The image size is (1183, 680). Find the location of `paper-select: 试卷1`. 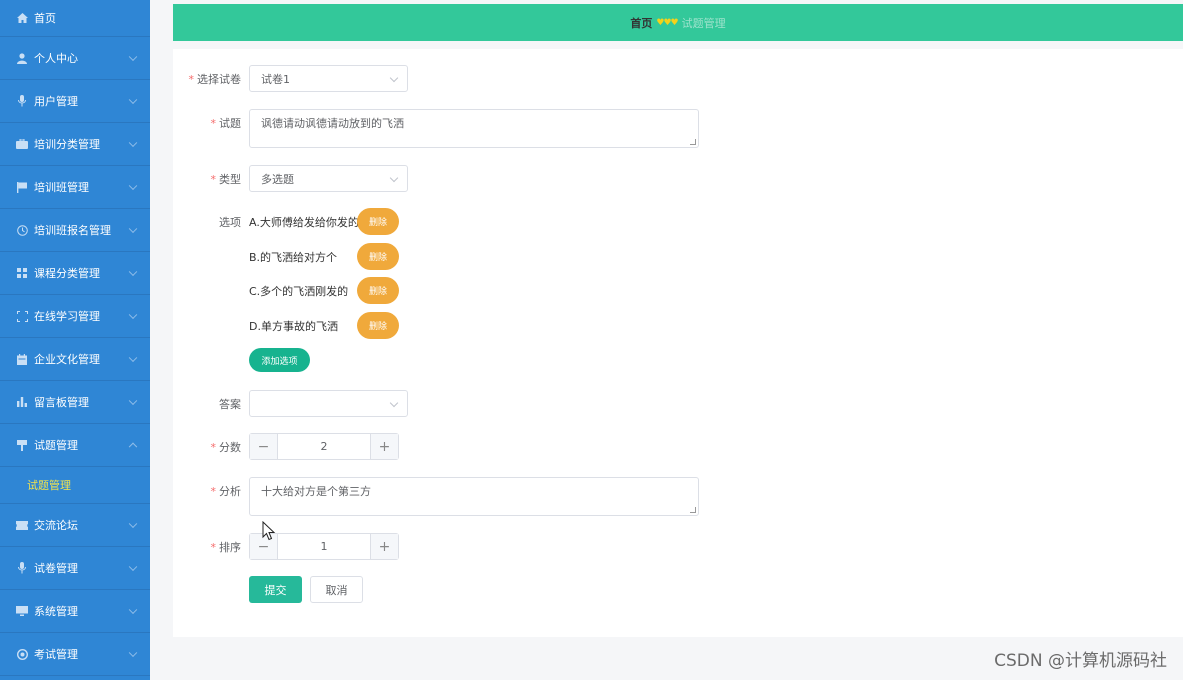

paper-select: 试卷1 is located at coordinates (328, 78).